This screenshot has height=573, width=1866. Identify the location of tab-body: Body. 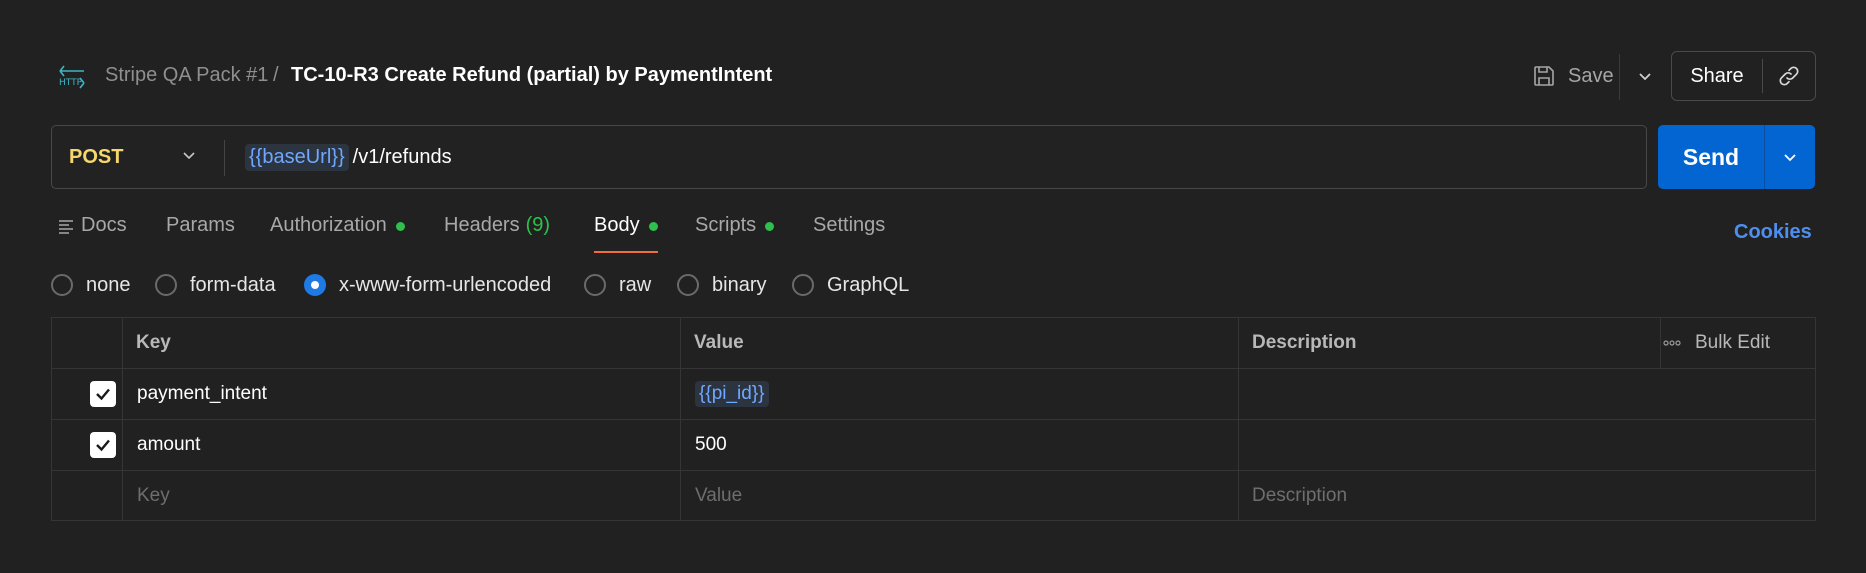
(626, 234).